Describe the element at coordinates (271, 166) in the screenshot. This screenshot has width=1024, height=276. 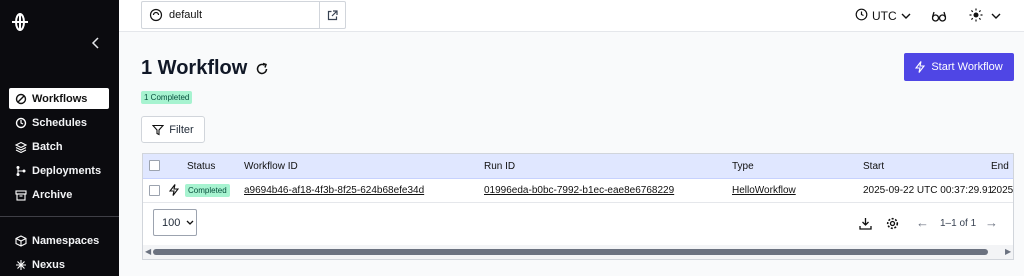
I see `column-header-workflow-id: Workflow ID` at that location.